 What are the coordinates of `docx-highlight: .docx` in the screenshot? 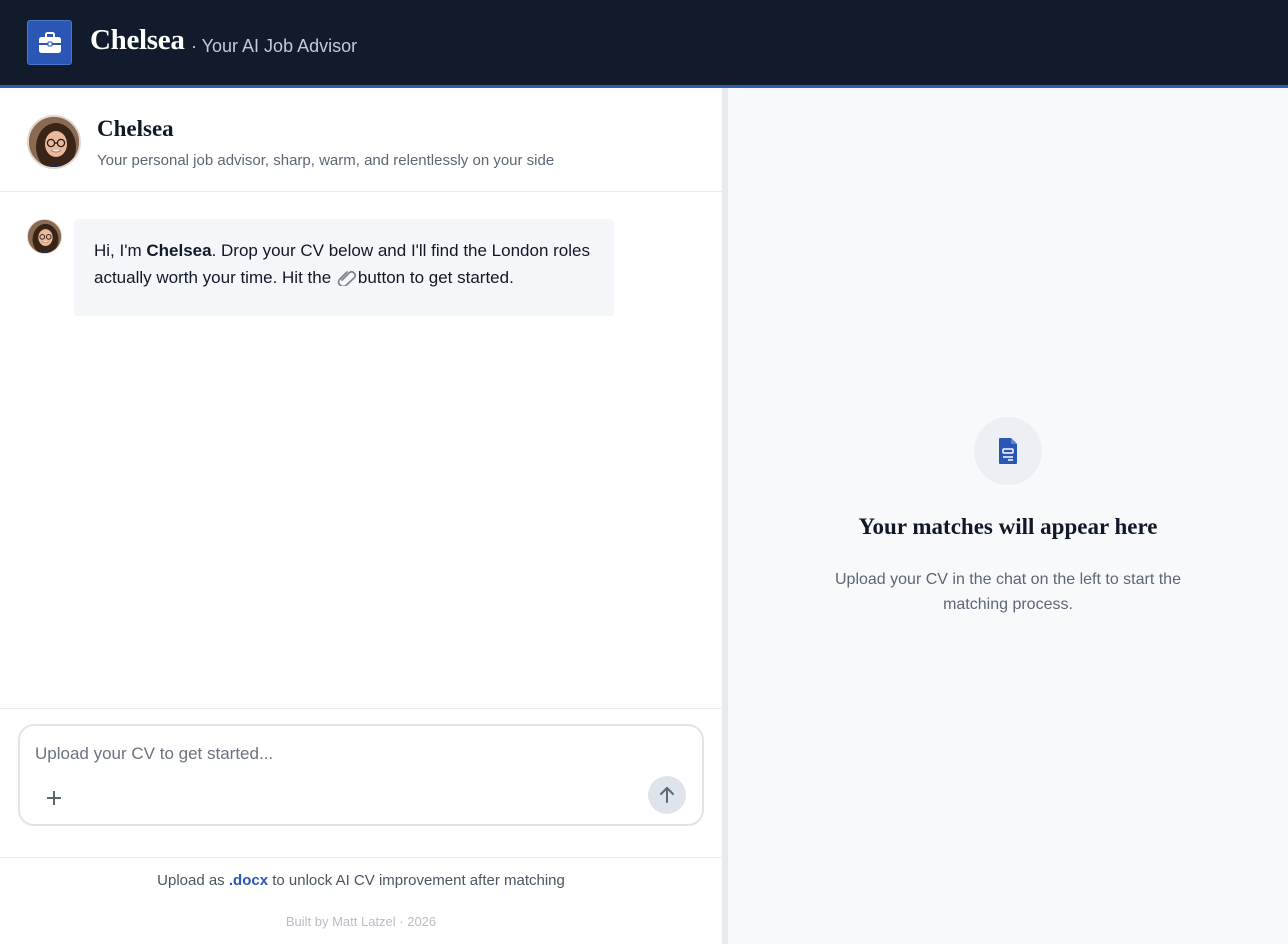 It's located at (248, 880).